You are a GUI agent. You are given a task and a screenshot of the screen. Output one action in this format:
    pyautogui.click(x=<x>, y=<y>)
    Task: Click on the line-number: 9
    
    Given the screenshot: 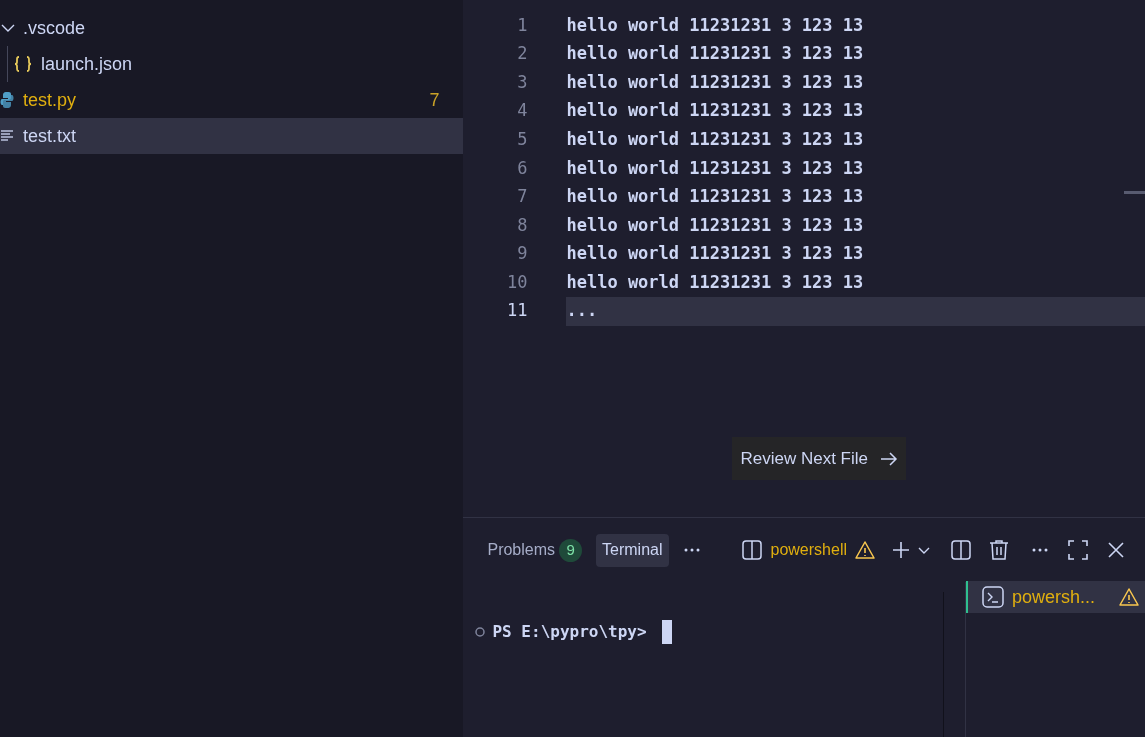 What is the action you would take?
    pyautogui.click(x=522, y=254)
    